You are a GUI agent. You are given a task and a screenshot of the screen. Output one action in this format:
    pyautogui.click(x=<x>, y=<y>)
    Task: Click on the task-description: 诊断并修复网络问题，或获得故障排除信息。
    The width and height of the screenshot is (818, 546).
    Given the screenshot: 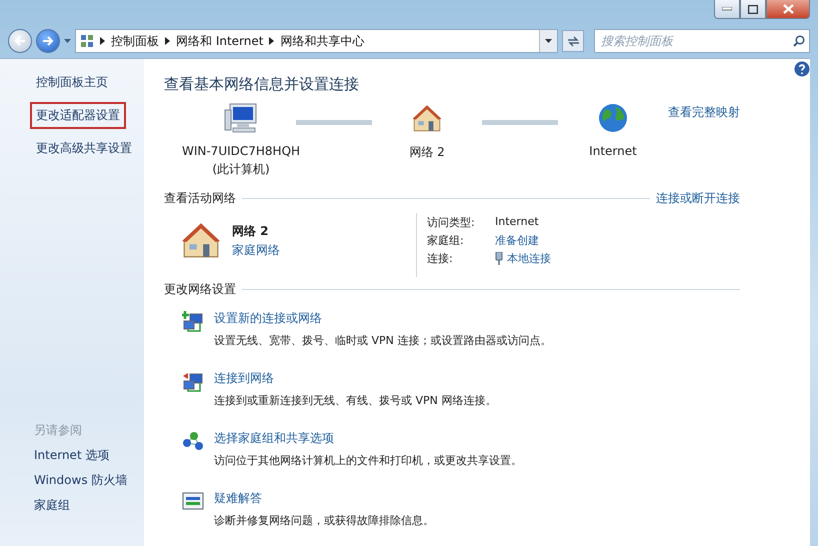 What is the action you would take?
    pyautogui.click(x=324, y=520)
    